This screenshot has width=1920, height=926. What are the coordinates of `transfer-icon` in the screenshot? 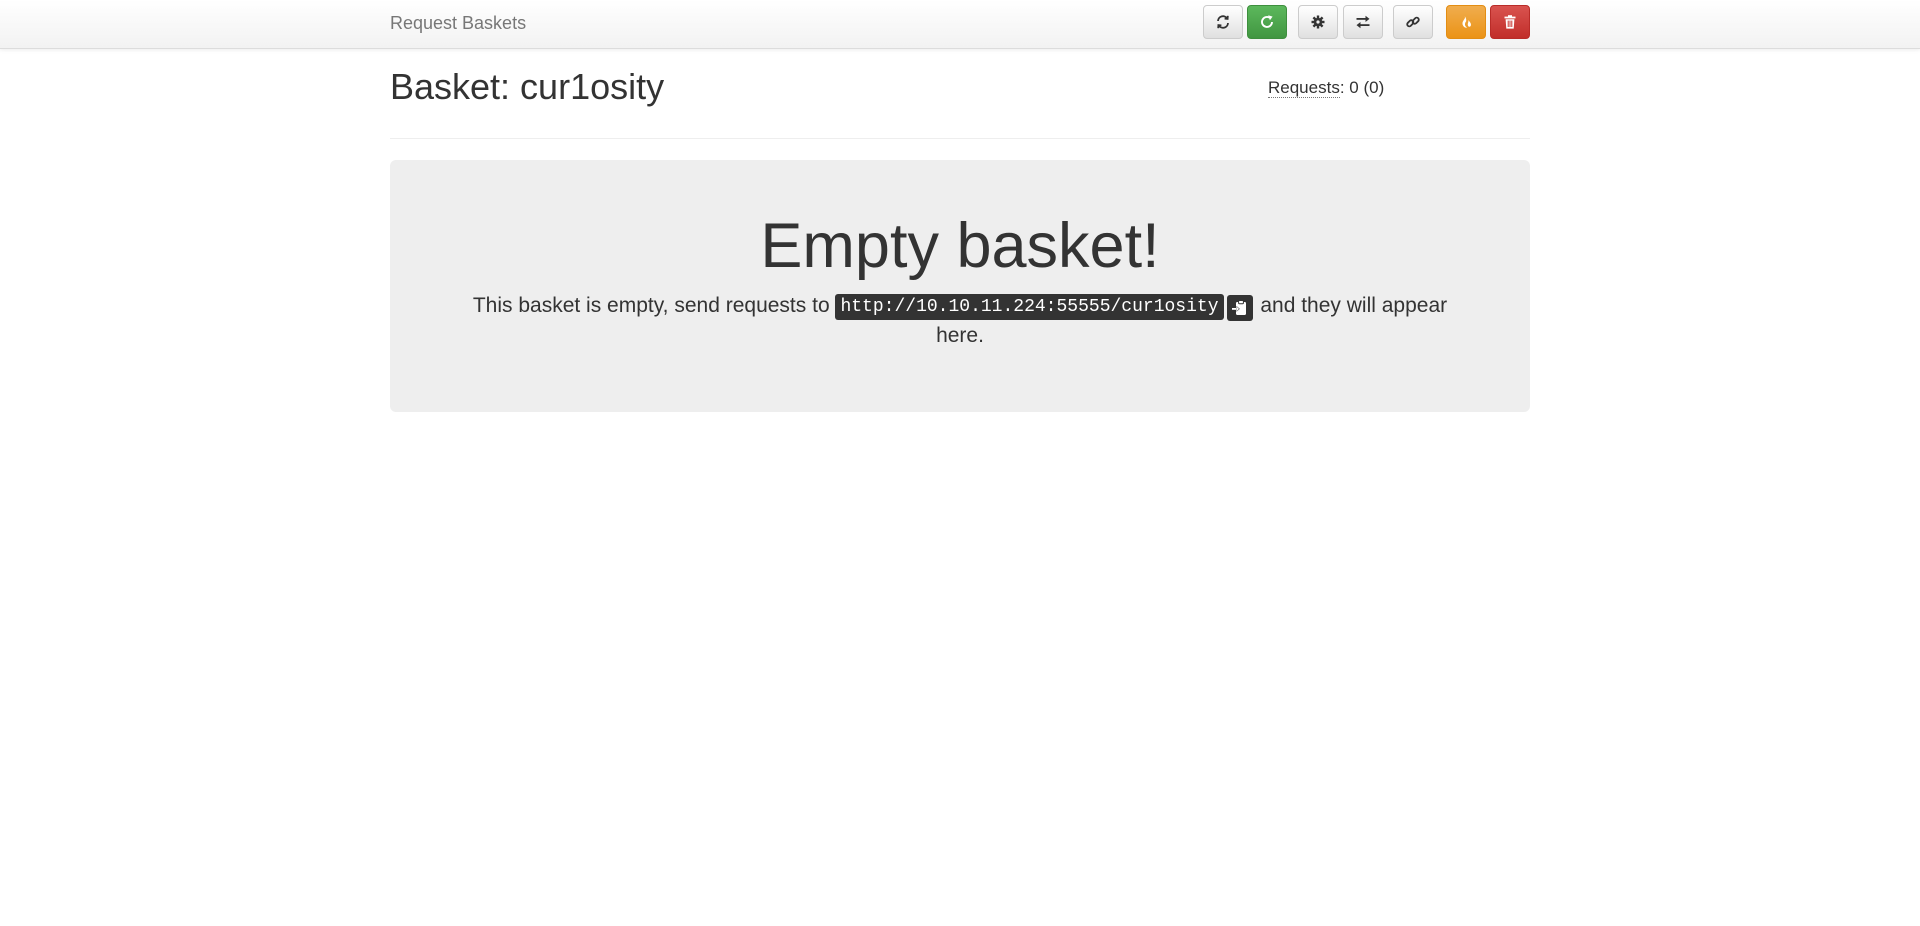 It's located at (1363, 22).